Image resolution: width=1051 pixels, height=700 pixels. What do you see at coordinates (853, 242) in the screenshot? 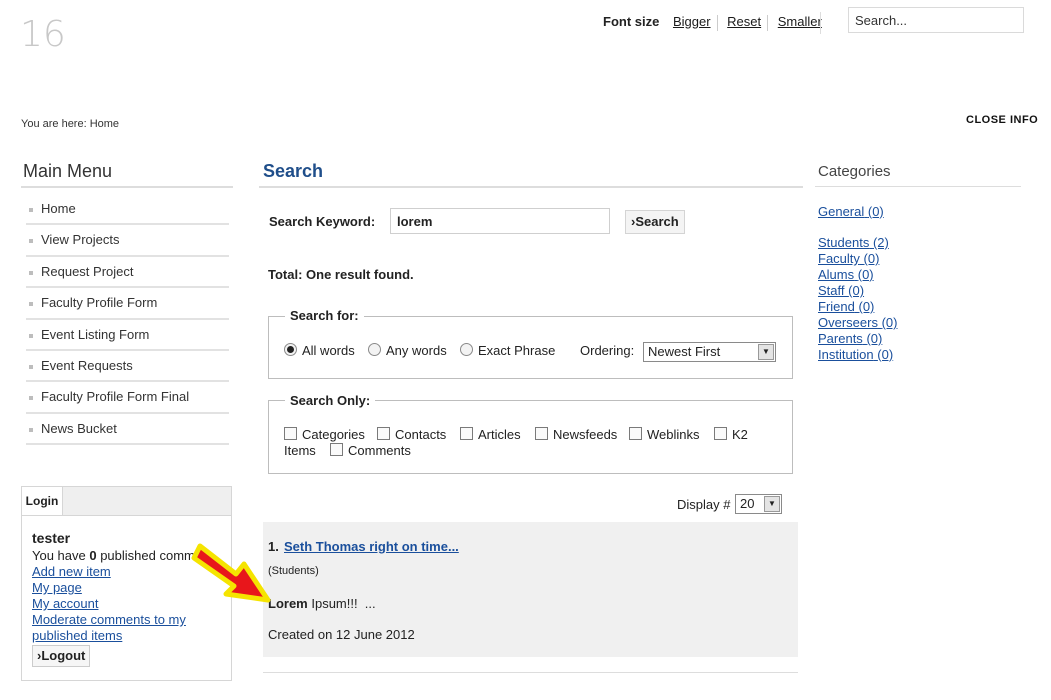
I see `category-link-students: Students (2)` at bounding box center [853, 242].